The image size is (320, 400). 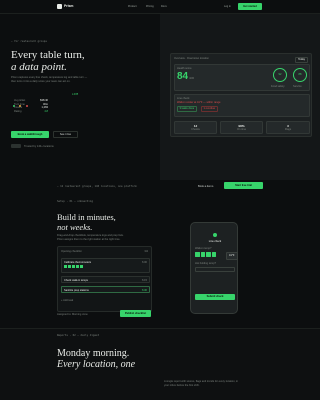 What do you see at coordinates (96, 364) in the screenshot?
I see `reports-title-line2: Every location, one` at bounding box center [96, 364].